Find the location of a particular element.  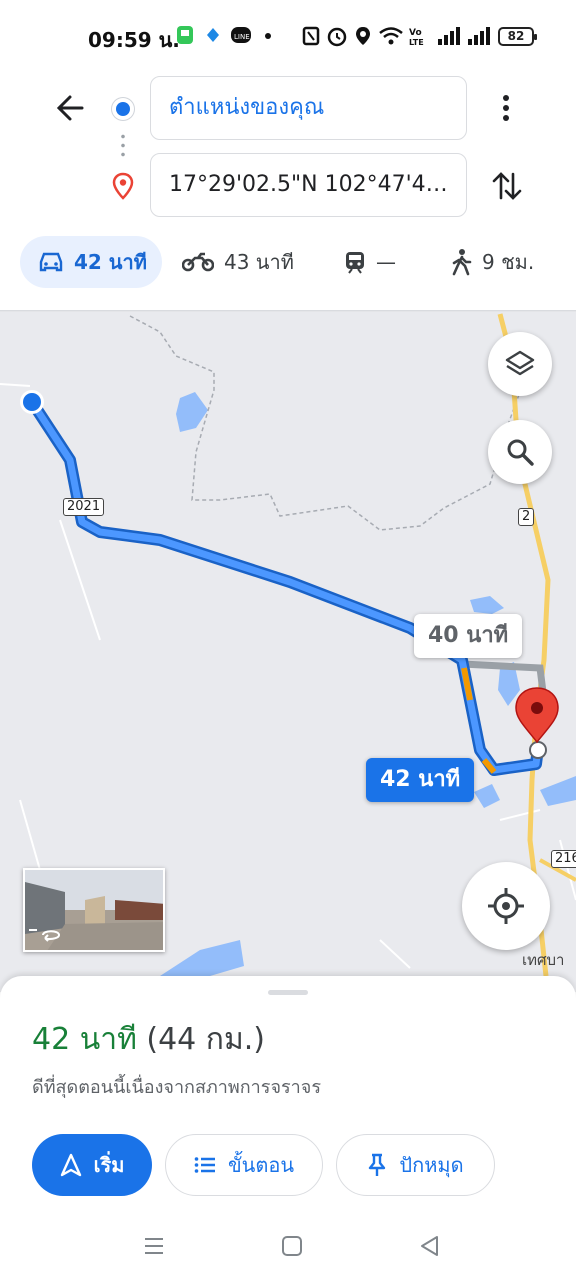

status-time: 09:59 น. is located at coordinates (134, 40).